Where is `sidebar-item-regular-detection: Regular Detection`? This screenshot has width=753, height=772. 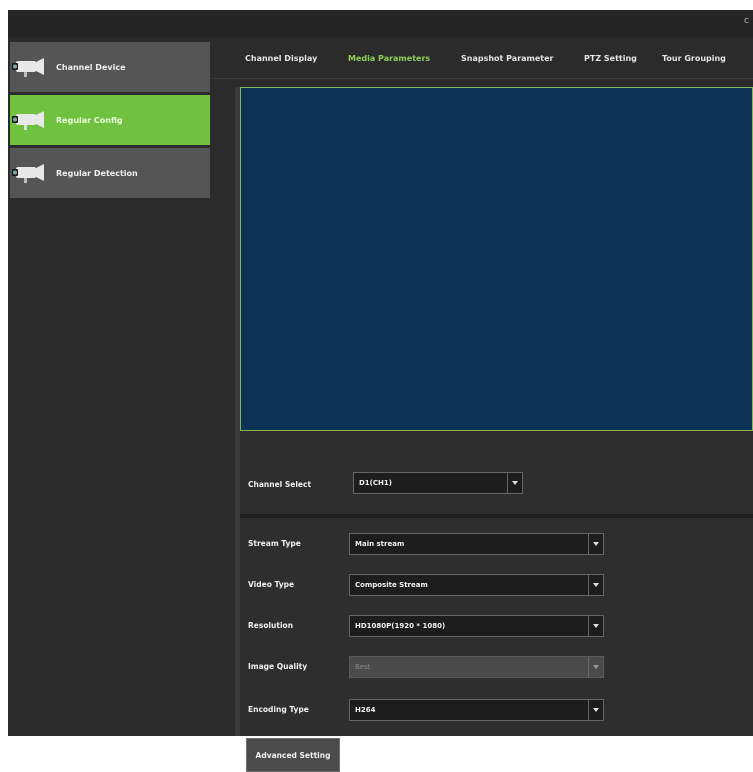
sidebar-item-regular-detection: Regular Detection is located at coordinates (110, 173).